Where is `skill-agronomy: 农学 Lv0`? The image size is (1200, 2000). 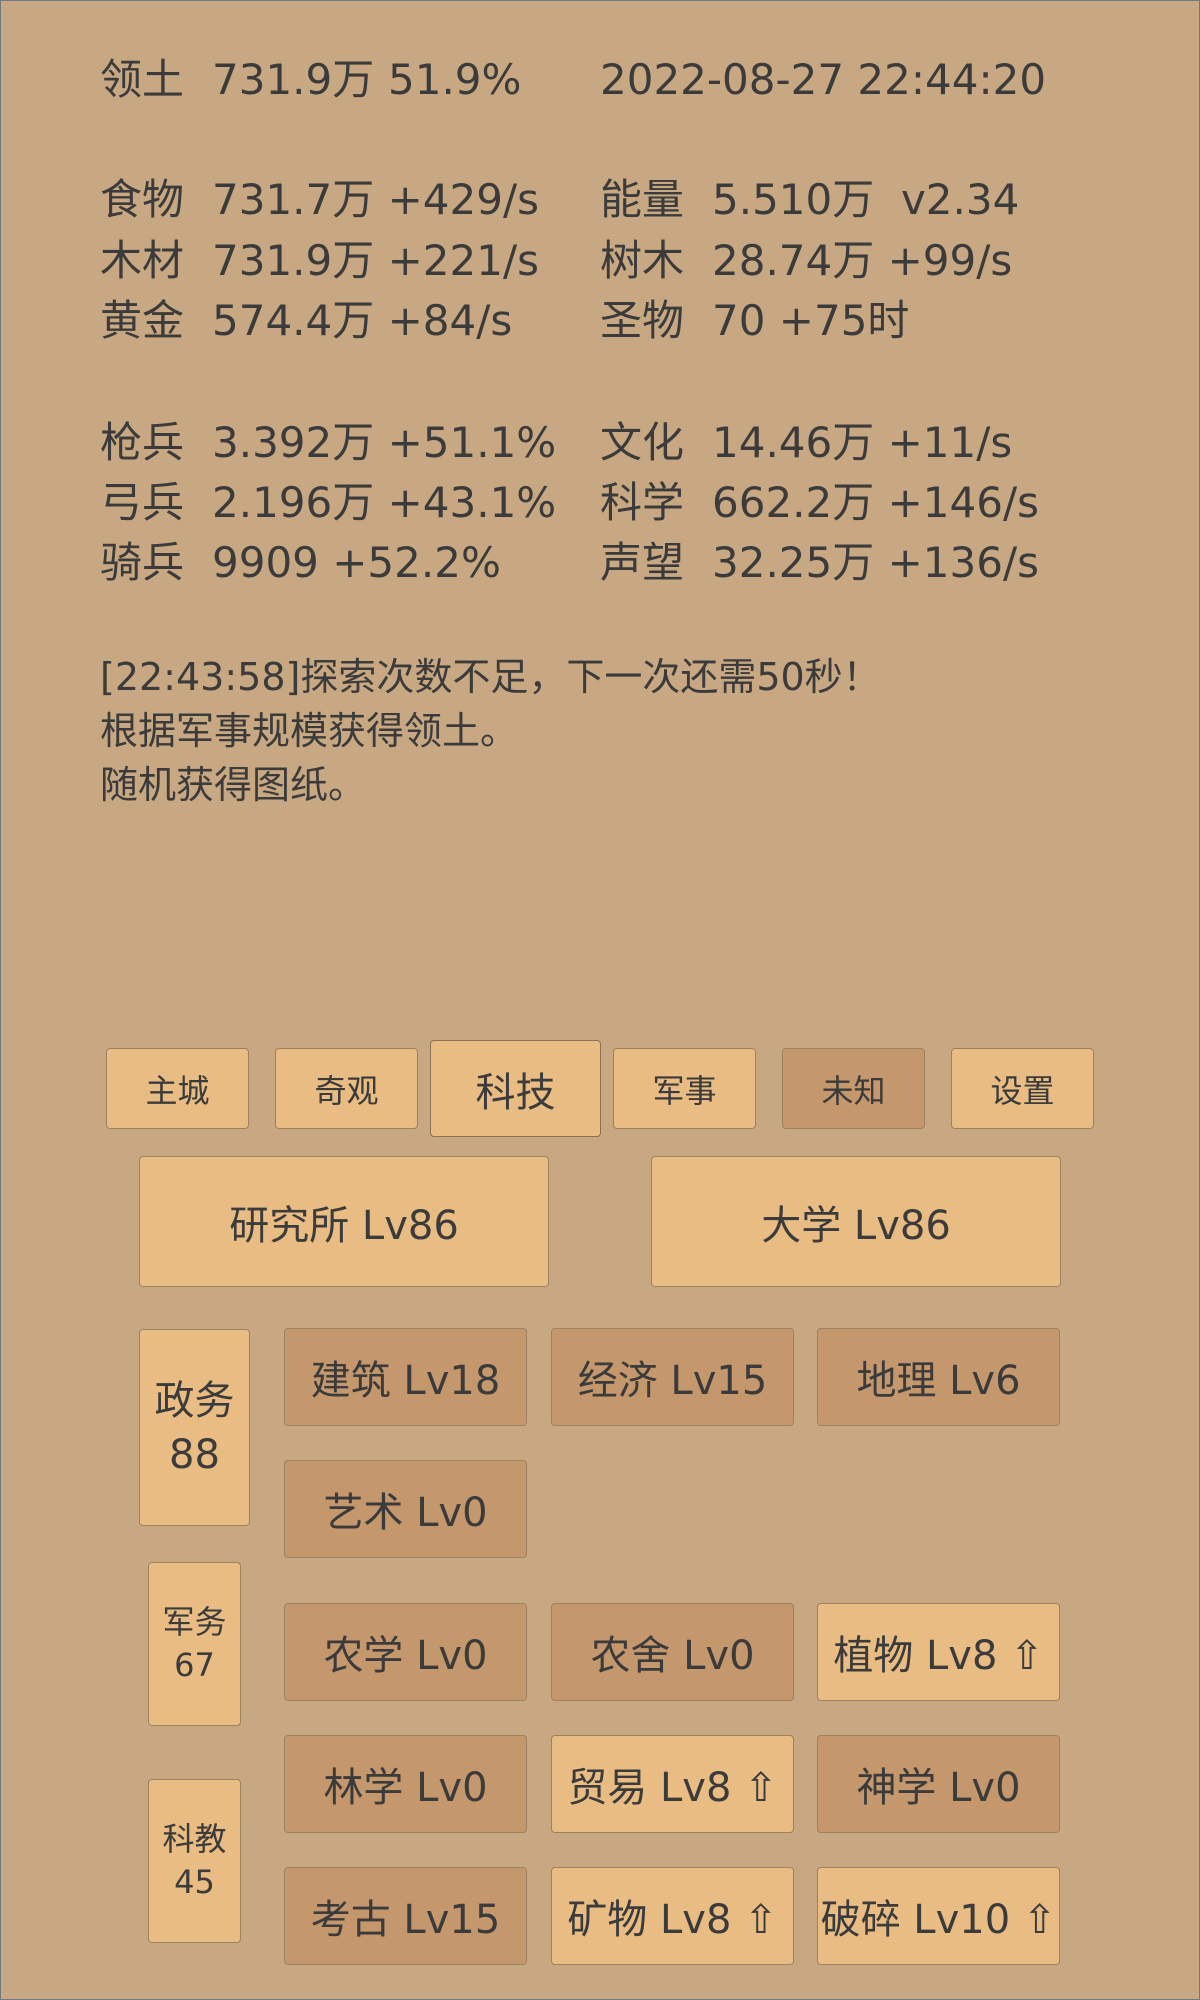
skill-agronomy: 农学 Lv0 is located at coordinates (405, 1652).